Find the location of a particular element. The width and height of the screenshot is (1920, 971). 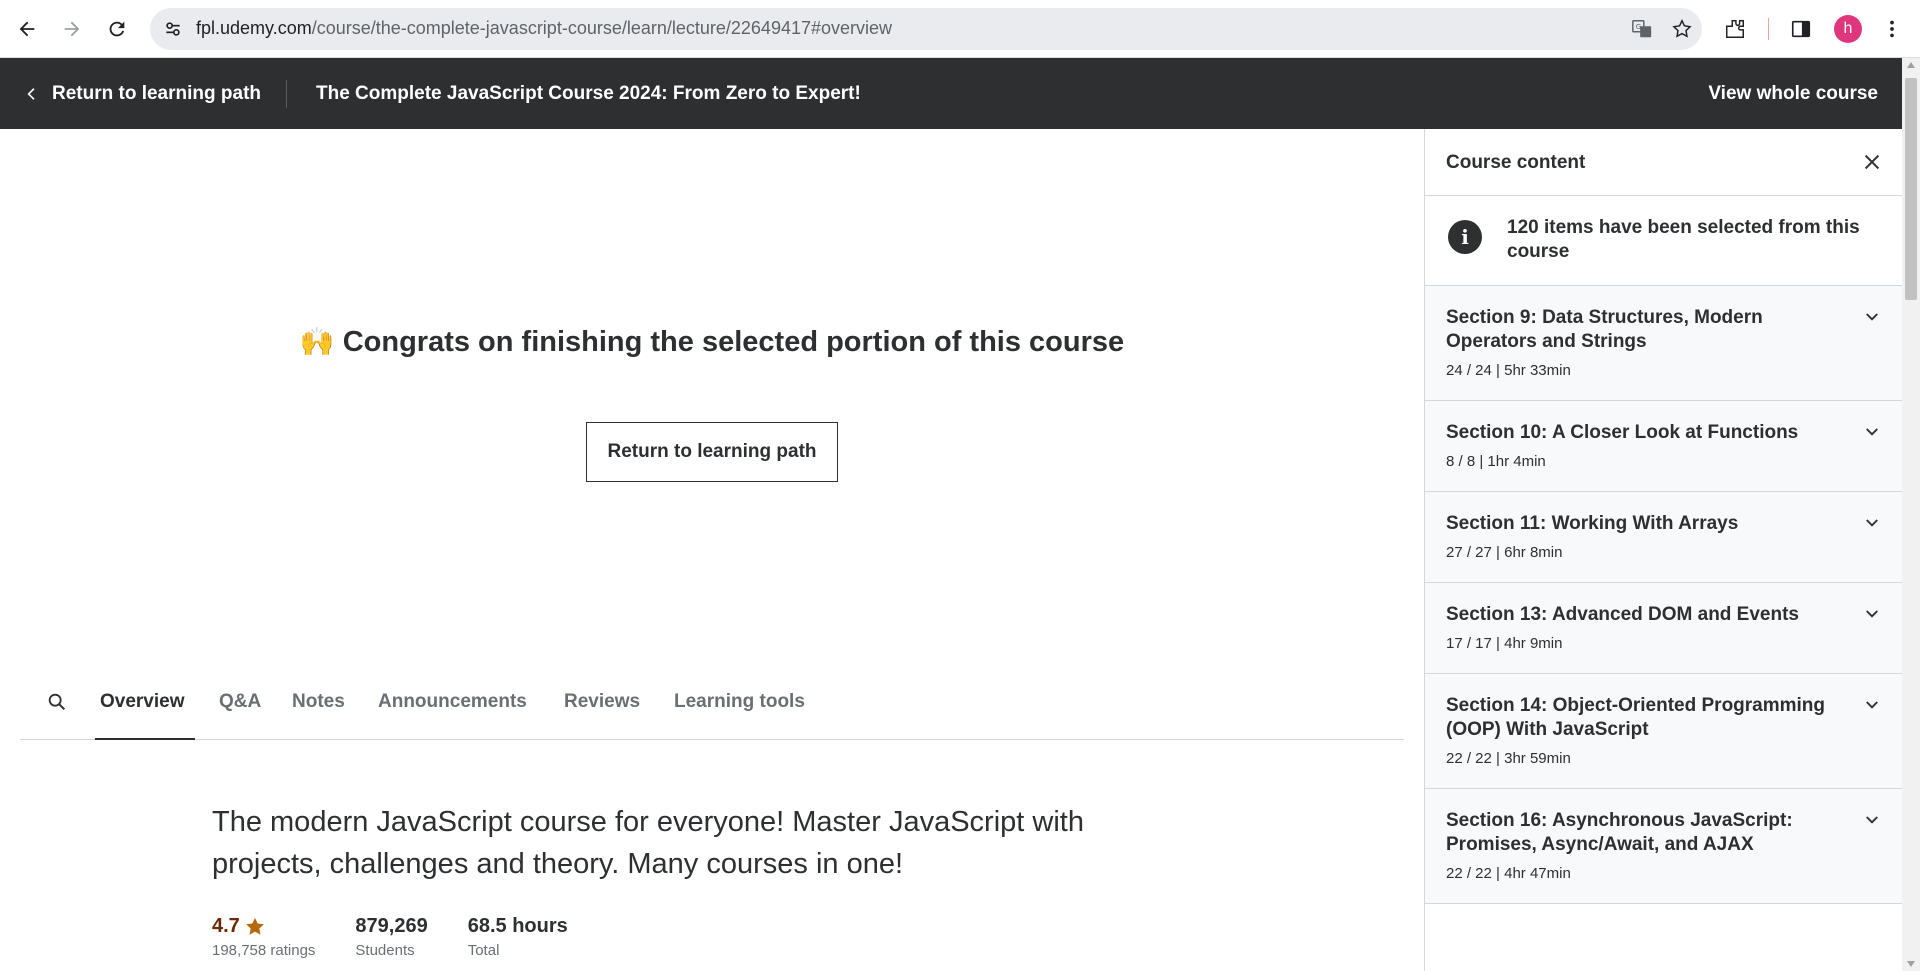

tab-qa: Q&A is located at coordinates (240, 708).